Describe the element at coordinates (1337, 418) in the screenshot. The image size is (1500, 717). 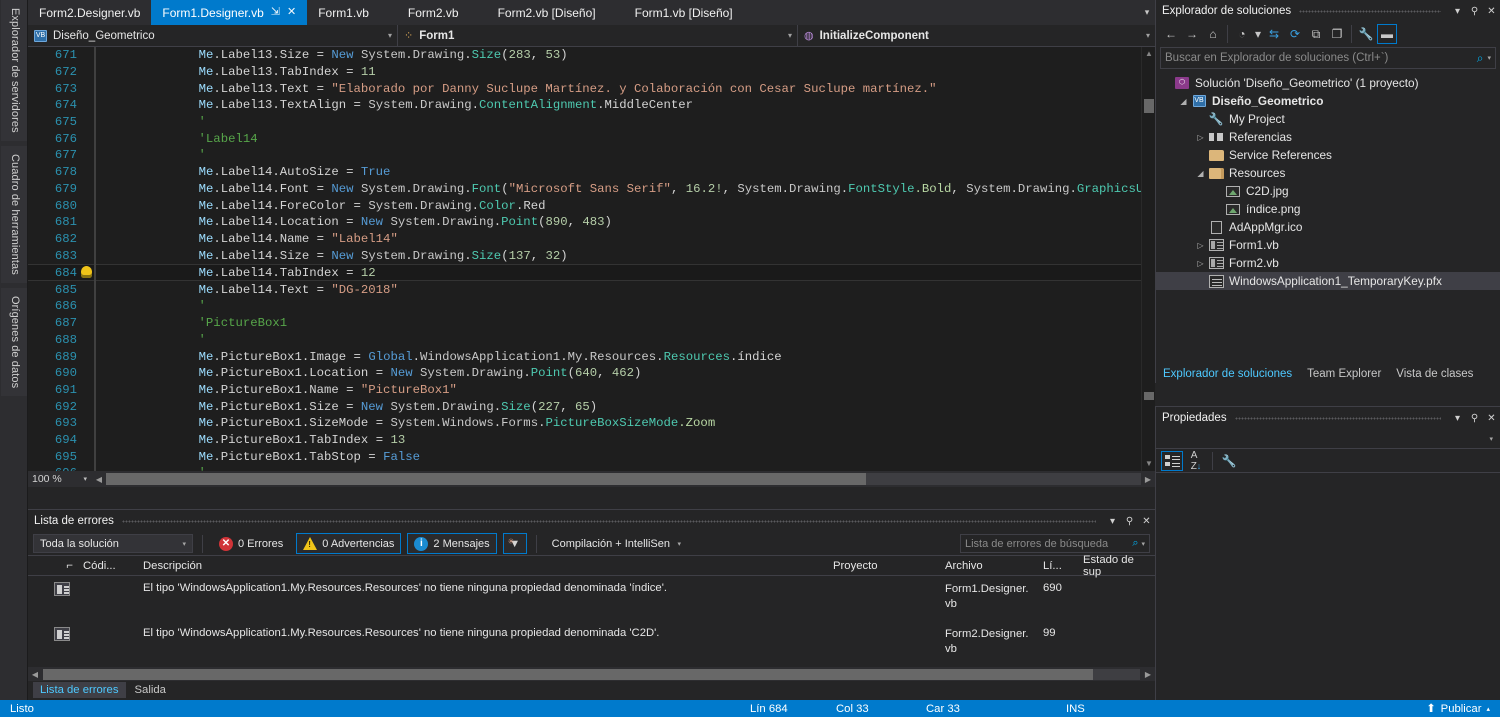
I see `drag-handle` at that location.